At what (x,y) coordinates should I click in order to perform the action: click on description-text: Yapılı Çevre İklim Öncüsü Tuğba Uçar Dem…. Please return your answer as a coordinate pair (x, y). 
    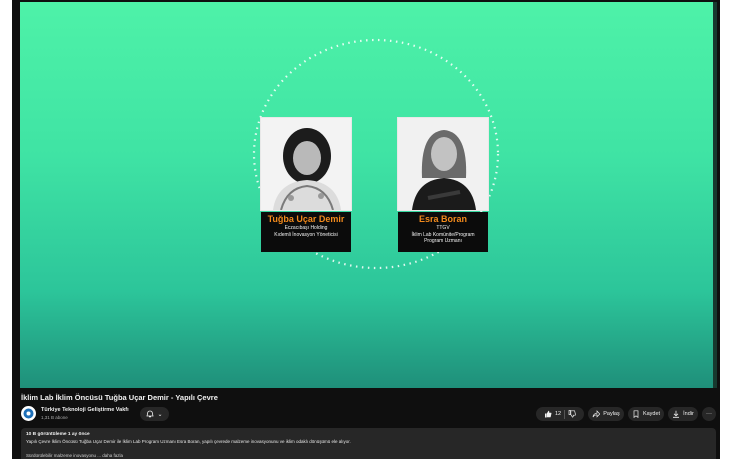
    Looking at the image, I should click on (188, 441).